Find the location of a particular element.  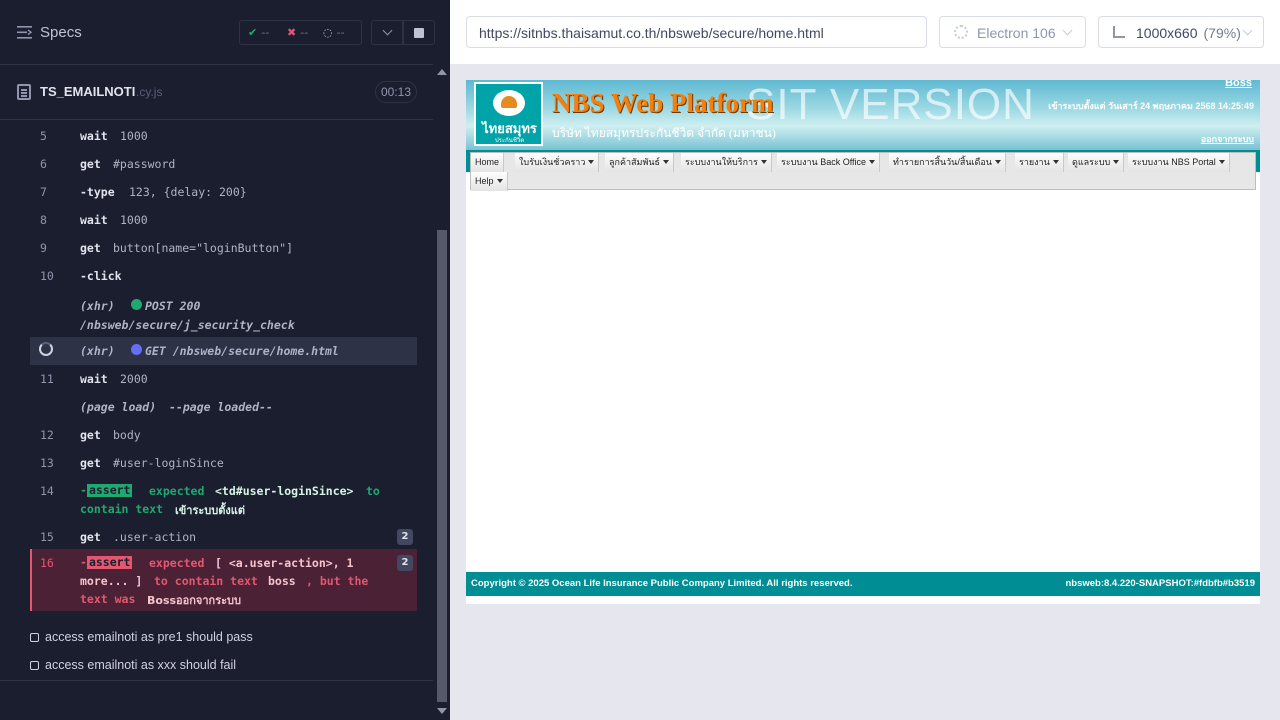

command-number: 13 is located at coordinates (47, 463).